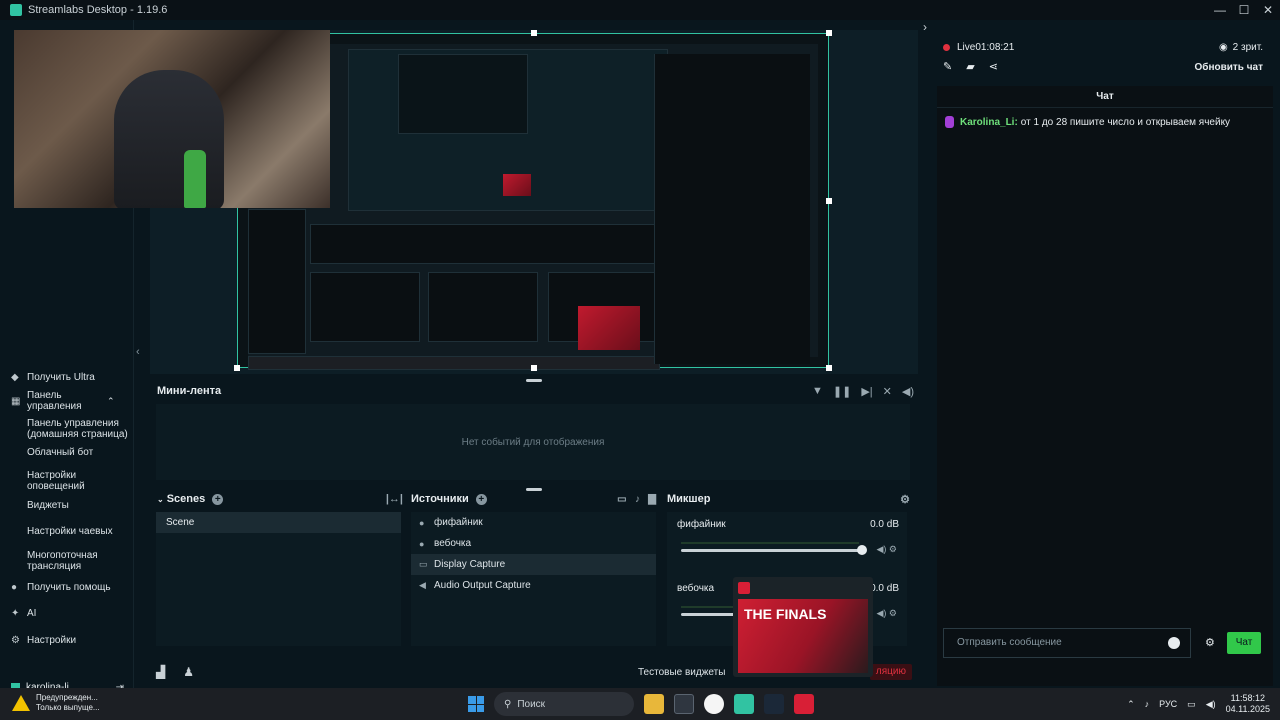 The height and width of the screenshot is (720, 1280). I want to click on sidebar-subitem-widgets: Виджеты, so click(67, 507).